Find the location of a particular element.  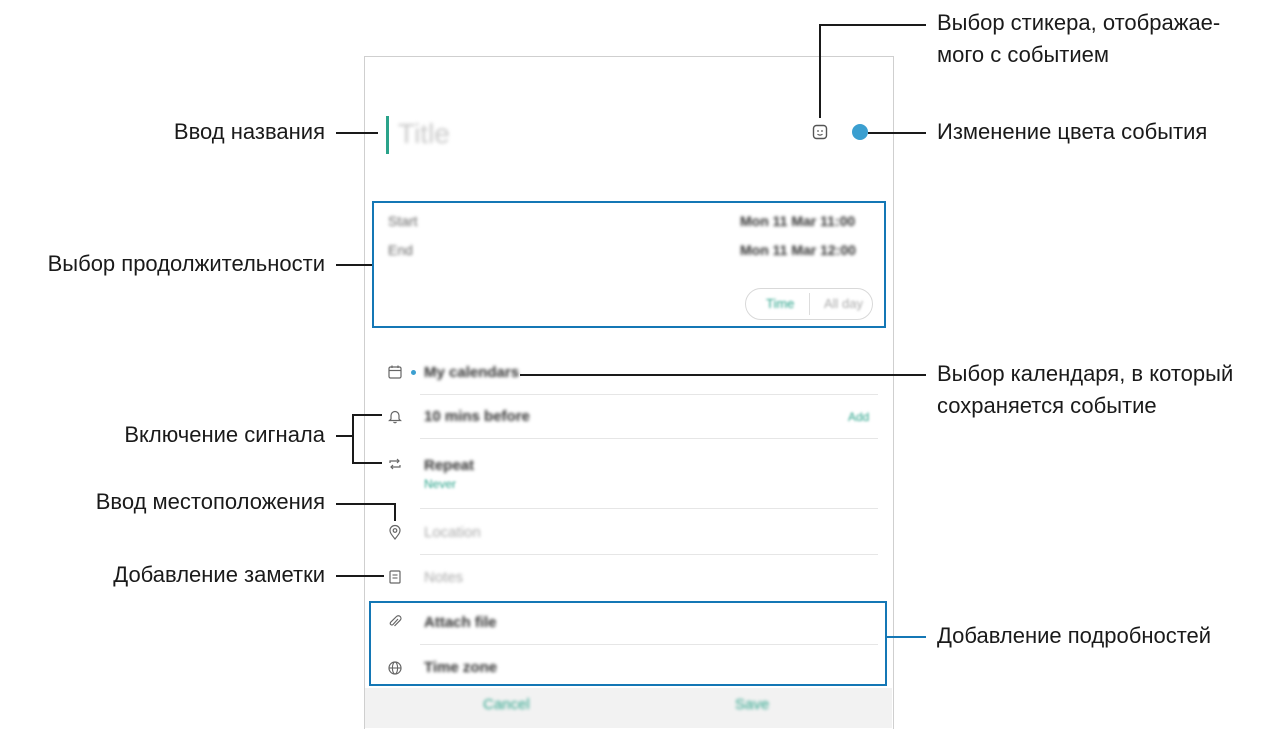

calendar-color-dot is located at coordinates (413, 372).